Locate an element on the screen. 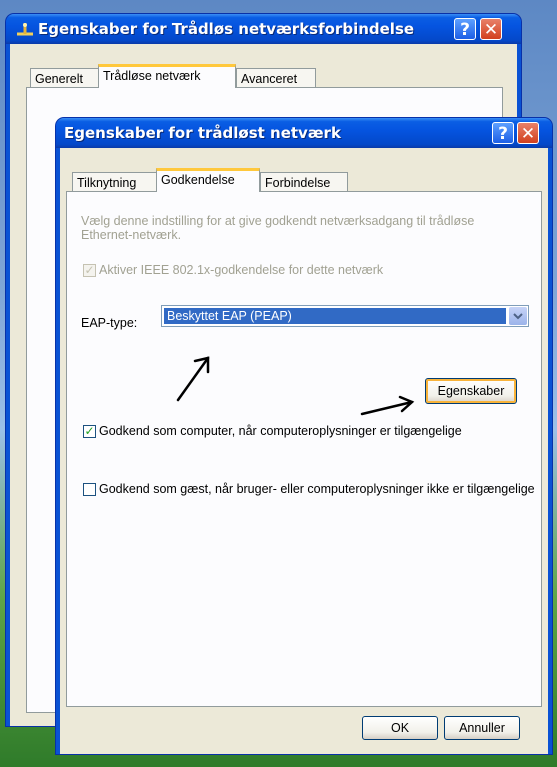 Image resolution: width=557 pixels, height=767 pixels. network-icon is located at coordinates (25, 29).